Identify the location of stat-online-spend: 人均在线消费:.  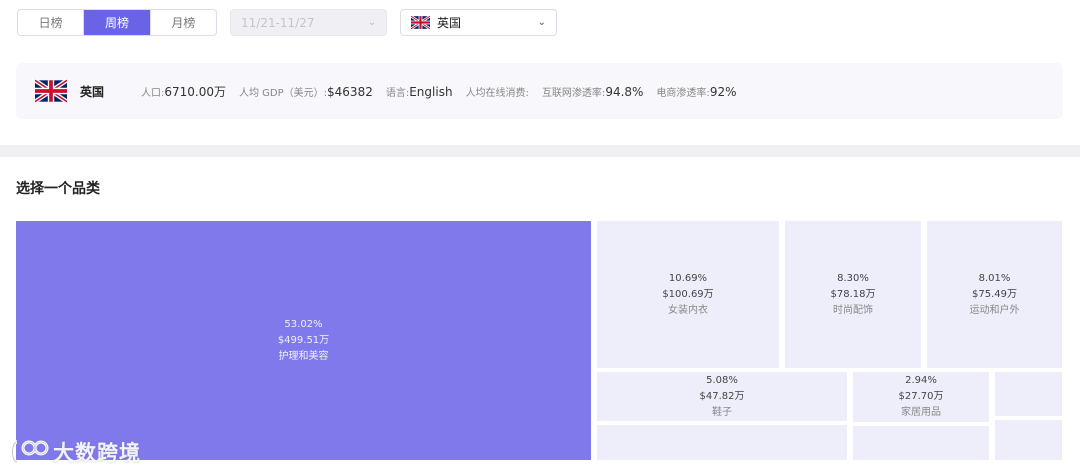
(497, 91).